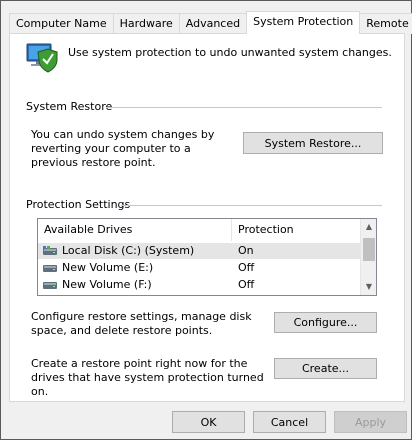 Image resolution: width=412 pixels, height=440 pixels. What do you see at coordinates (88, 229) in the screenshot?
I see `column-available-drives: Available Drives` at bounding box center [88, 229].